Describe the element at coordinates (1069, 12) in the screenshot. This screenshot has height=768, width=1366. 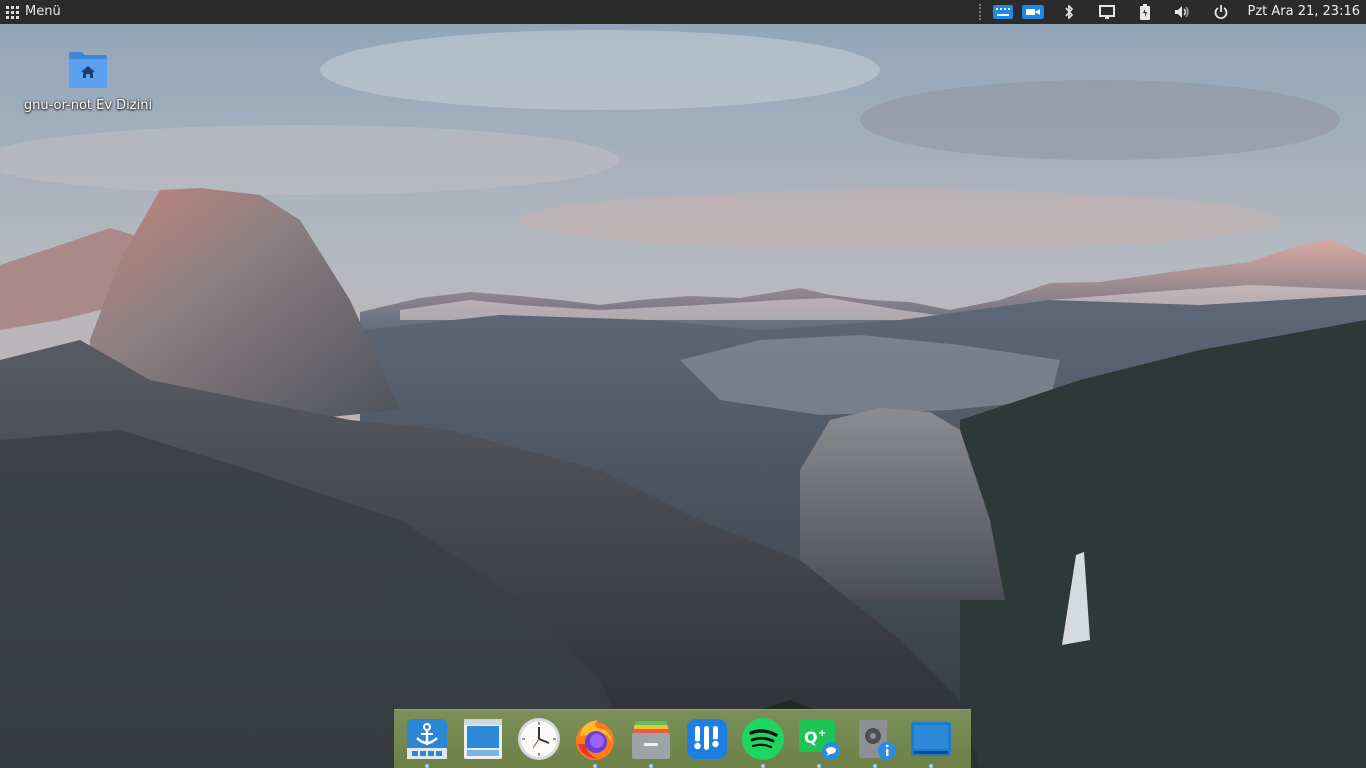
I see `bluetooth-icon` at that location.